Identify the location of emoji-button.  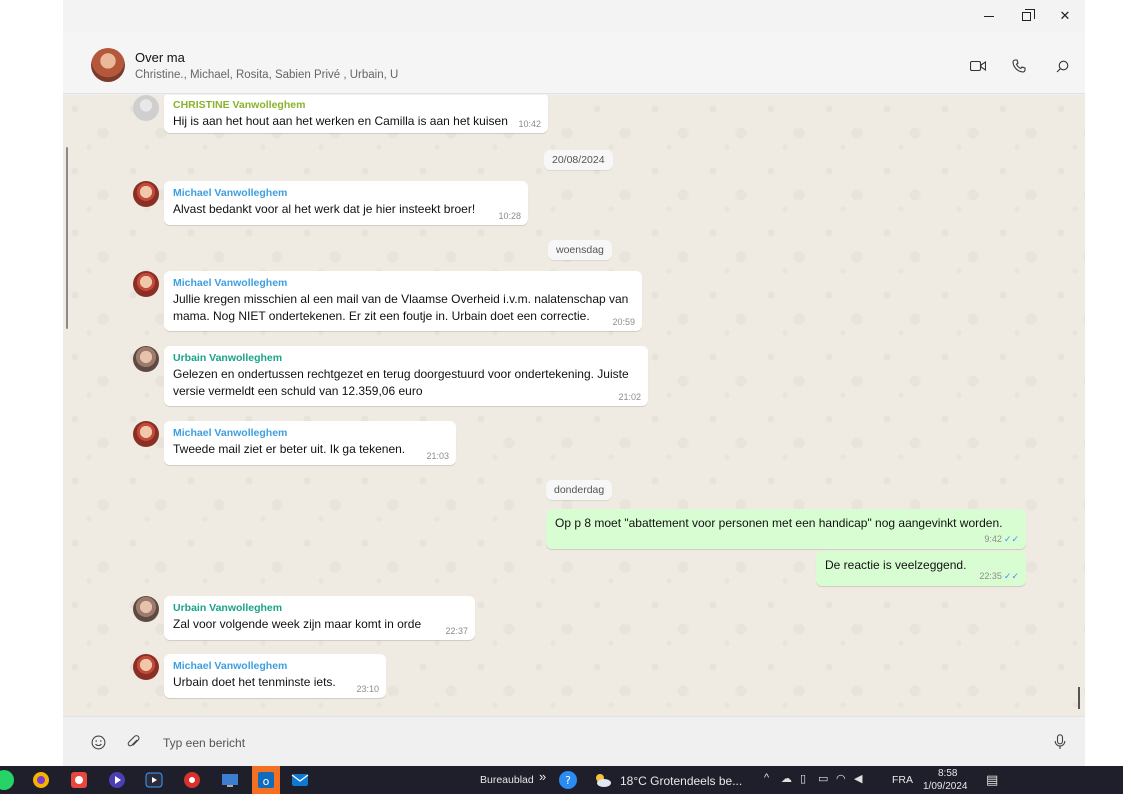
(98, 742).